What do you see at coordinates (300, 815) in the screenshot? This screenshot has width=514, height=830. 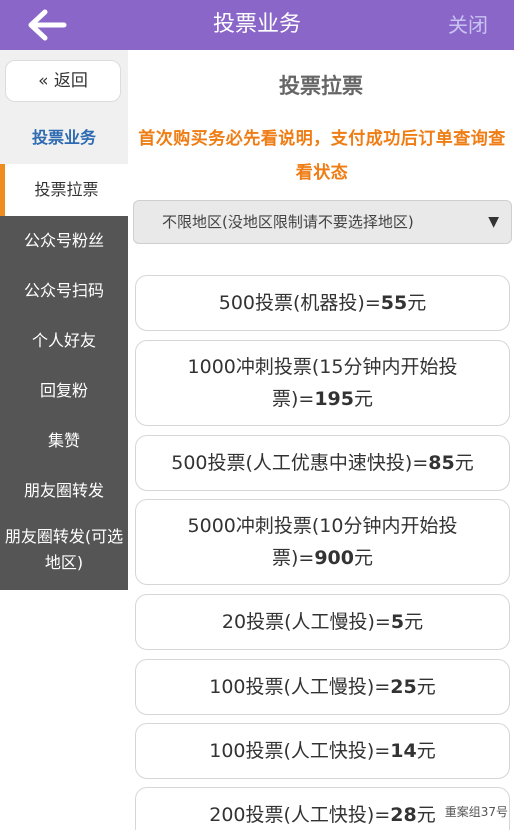 I see `package-label: 200投票(人工快投)=` at bounding box center [300, 815].